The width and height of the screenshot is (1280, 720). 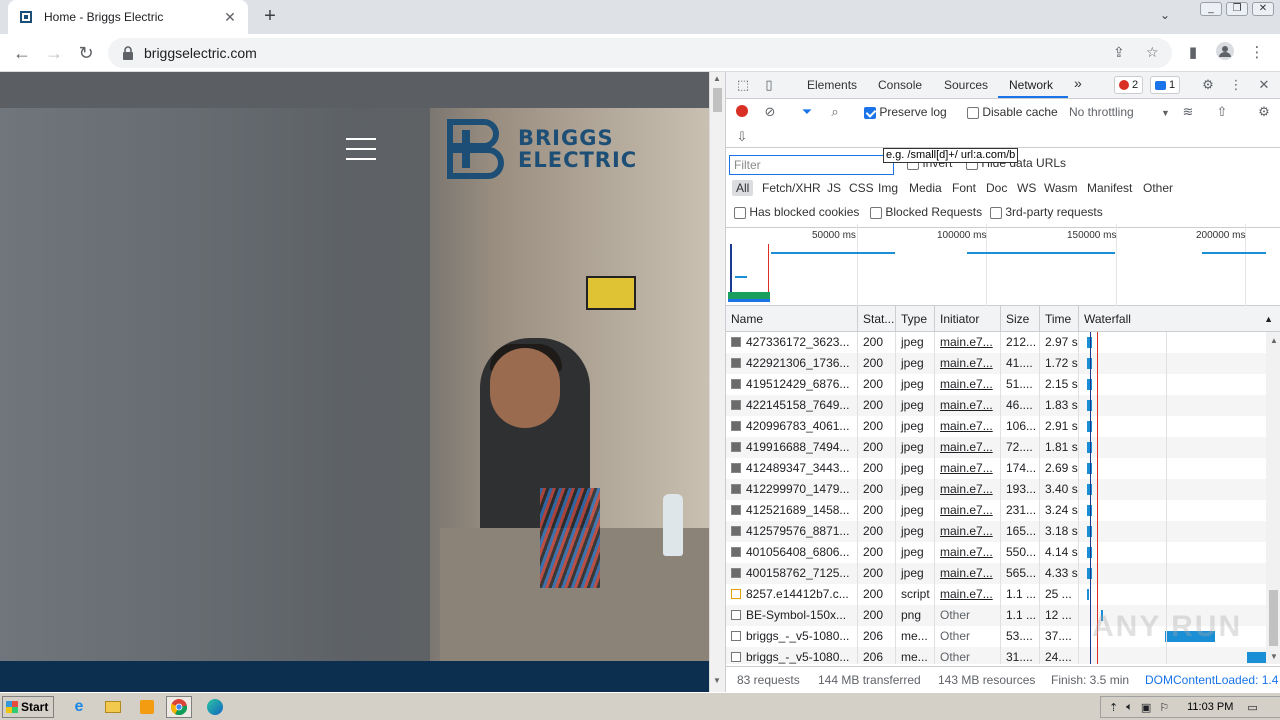 I want to click on tab-console: Console, so click(x=900, y=85).